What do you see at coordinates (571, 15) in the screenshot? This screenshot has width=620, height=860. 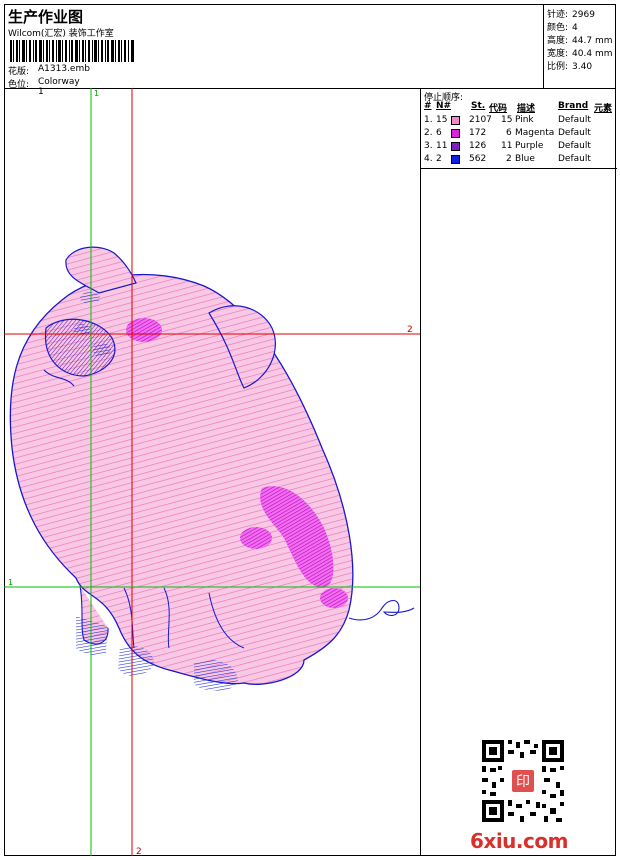 I see `stat-stitches: 针迹: 2969` at bounding box center [571, 15].